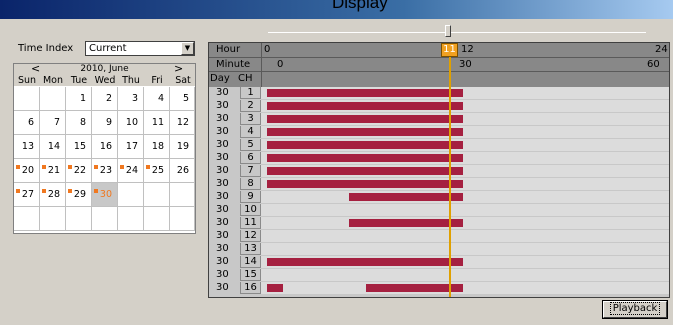 The image size is (673, 325). What do you see at coordinates (79, 195) in the screenshot?
I see `calendar-day: 29` at bounding box center [79, 195].